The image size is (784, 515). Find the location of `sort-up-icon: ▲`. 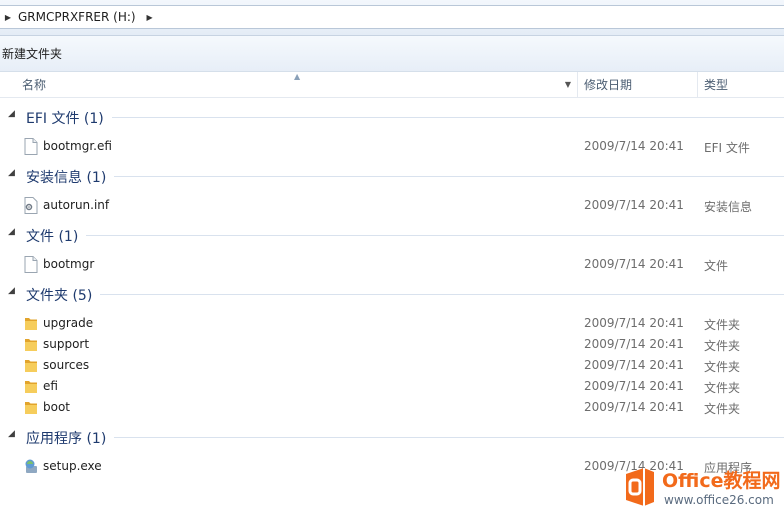

sort-up-icon: ▲ is located at coordinates (297, 76).